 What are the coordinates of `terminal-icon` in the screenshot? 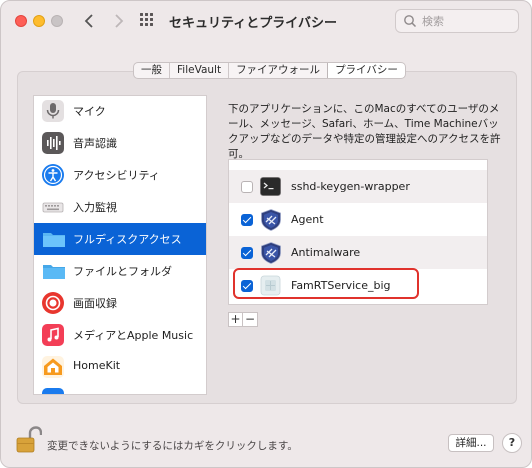 It's located at (270, 186).